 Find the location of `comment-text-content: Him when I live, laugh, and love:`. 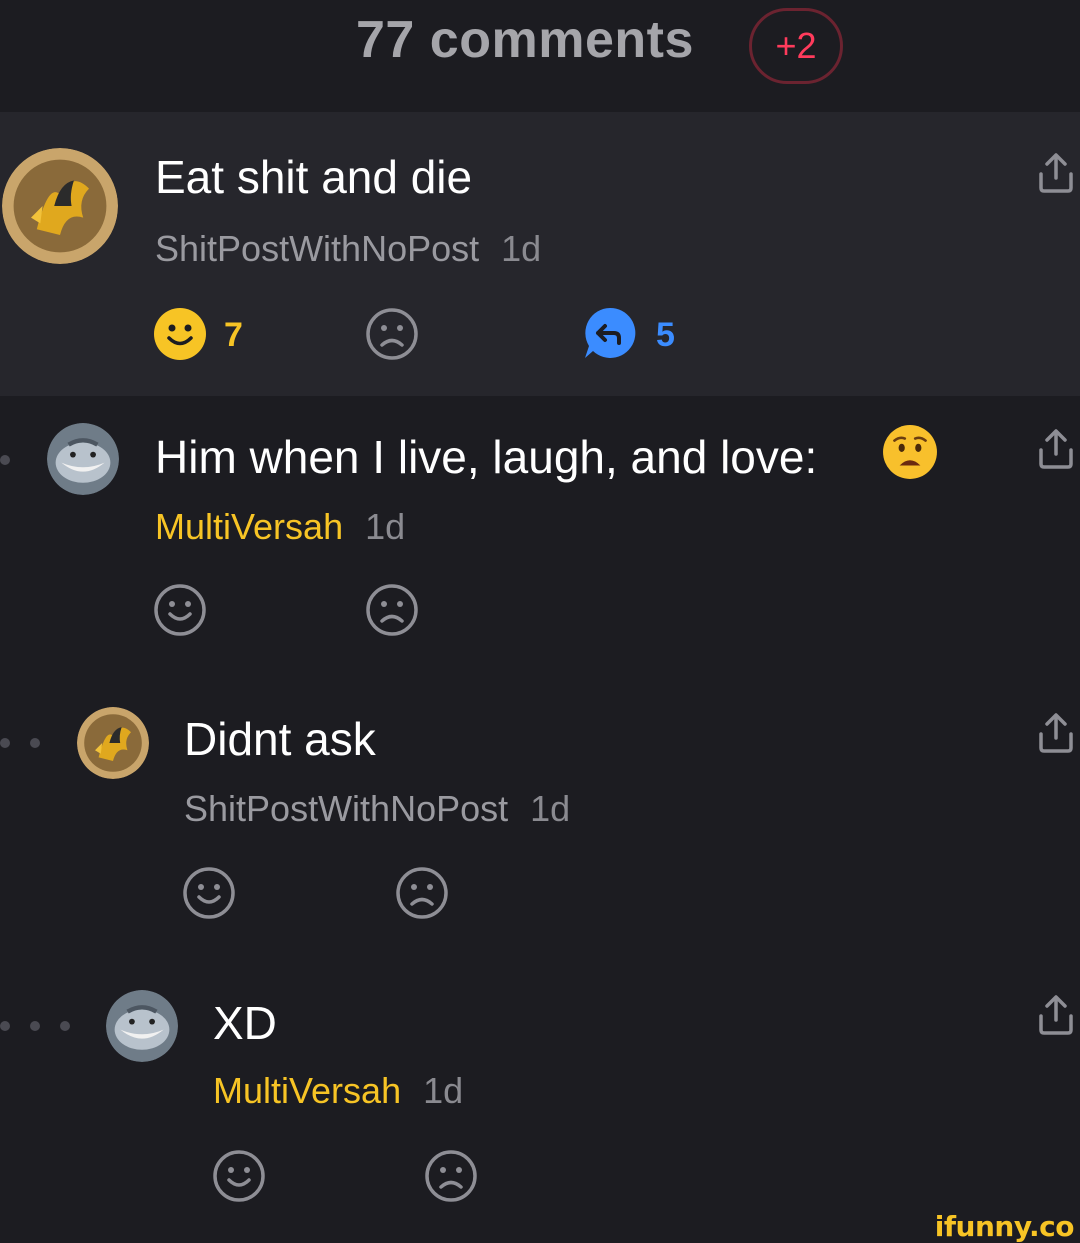

comment-text-content: Him when I live, laugh, and love: is located at coordinates (486, 457).